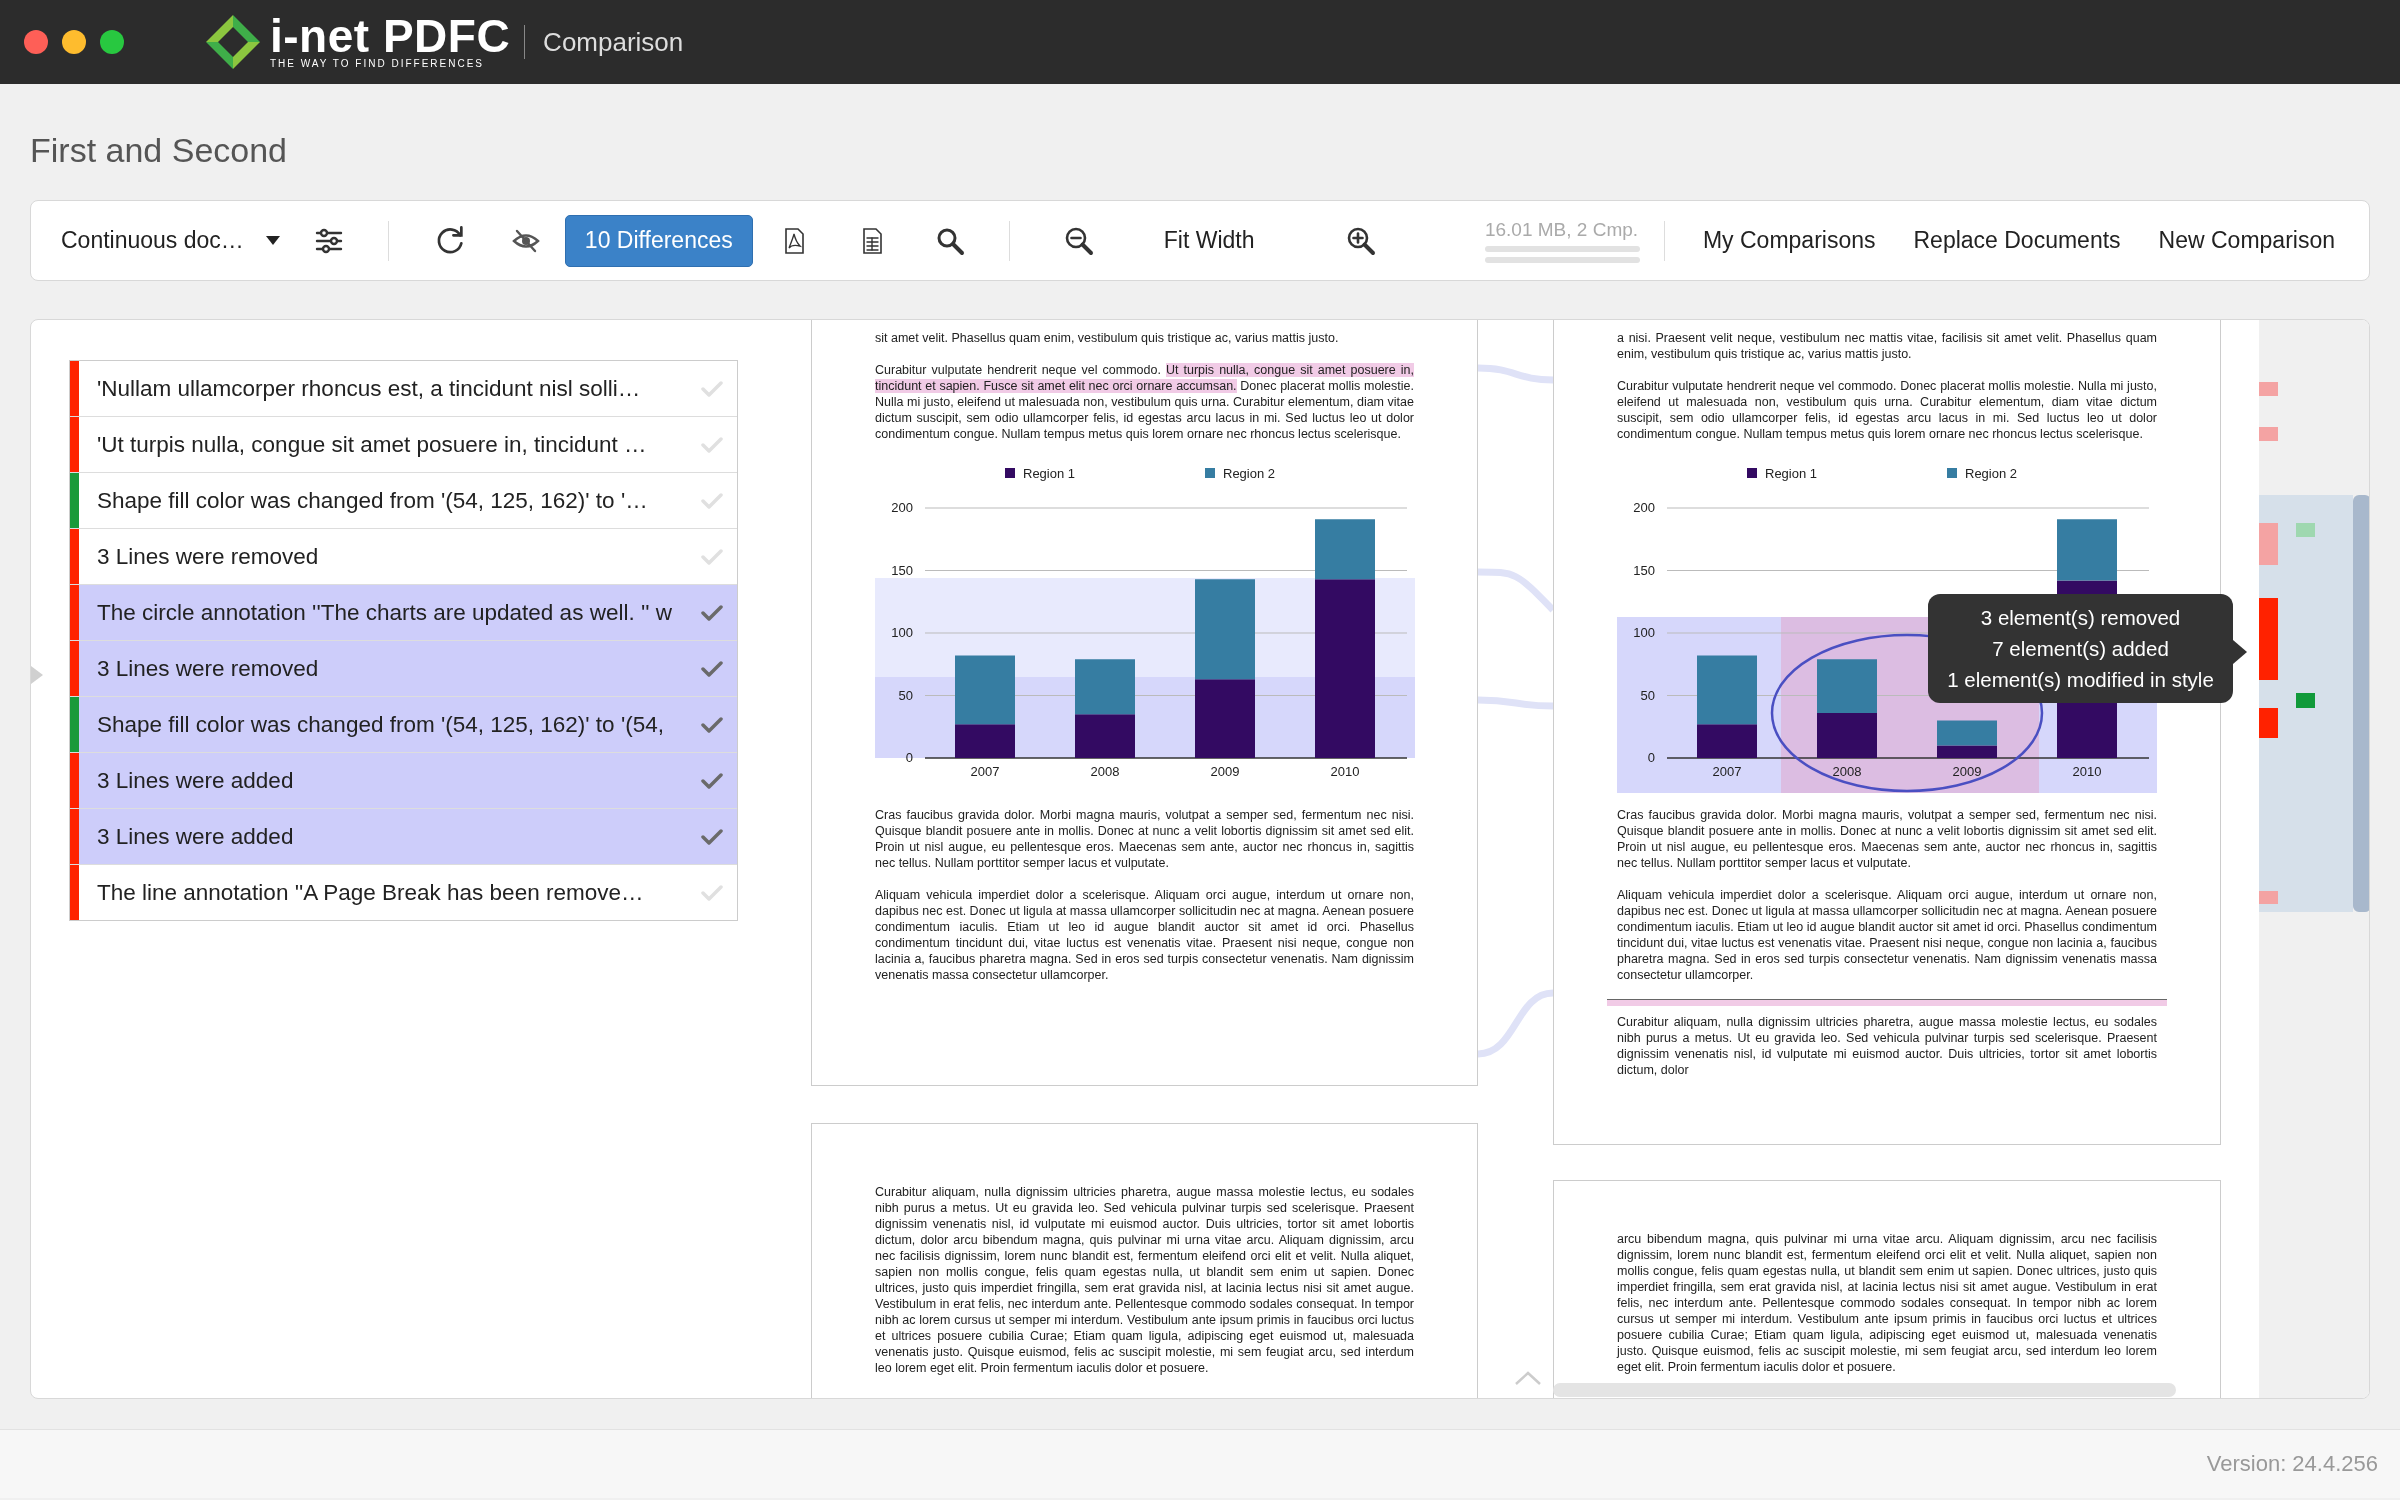 This screenshot has height=1500, width=2400. What do you see at coordinates (74, 42) in the screenshot?
I see `minimize-button` at bounding box center [74, 42].